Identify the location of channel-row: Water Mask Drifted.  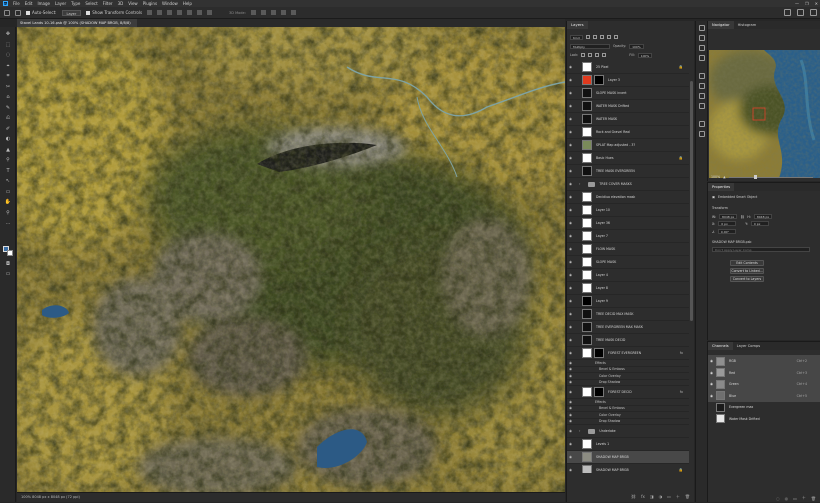
(764, 419).